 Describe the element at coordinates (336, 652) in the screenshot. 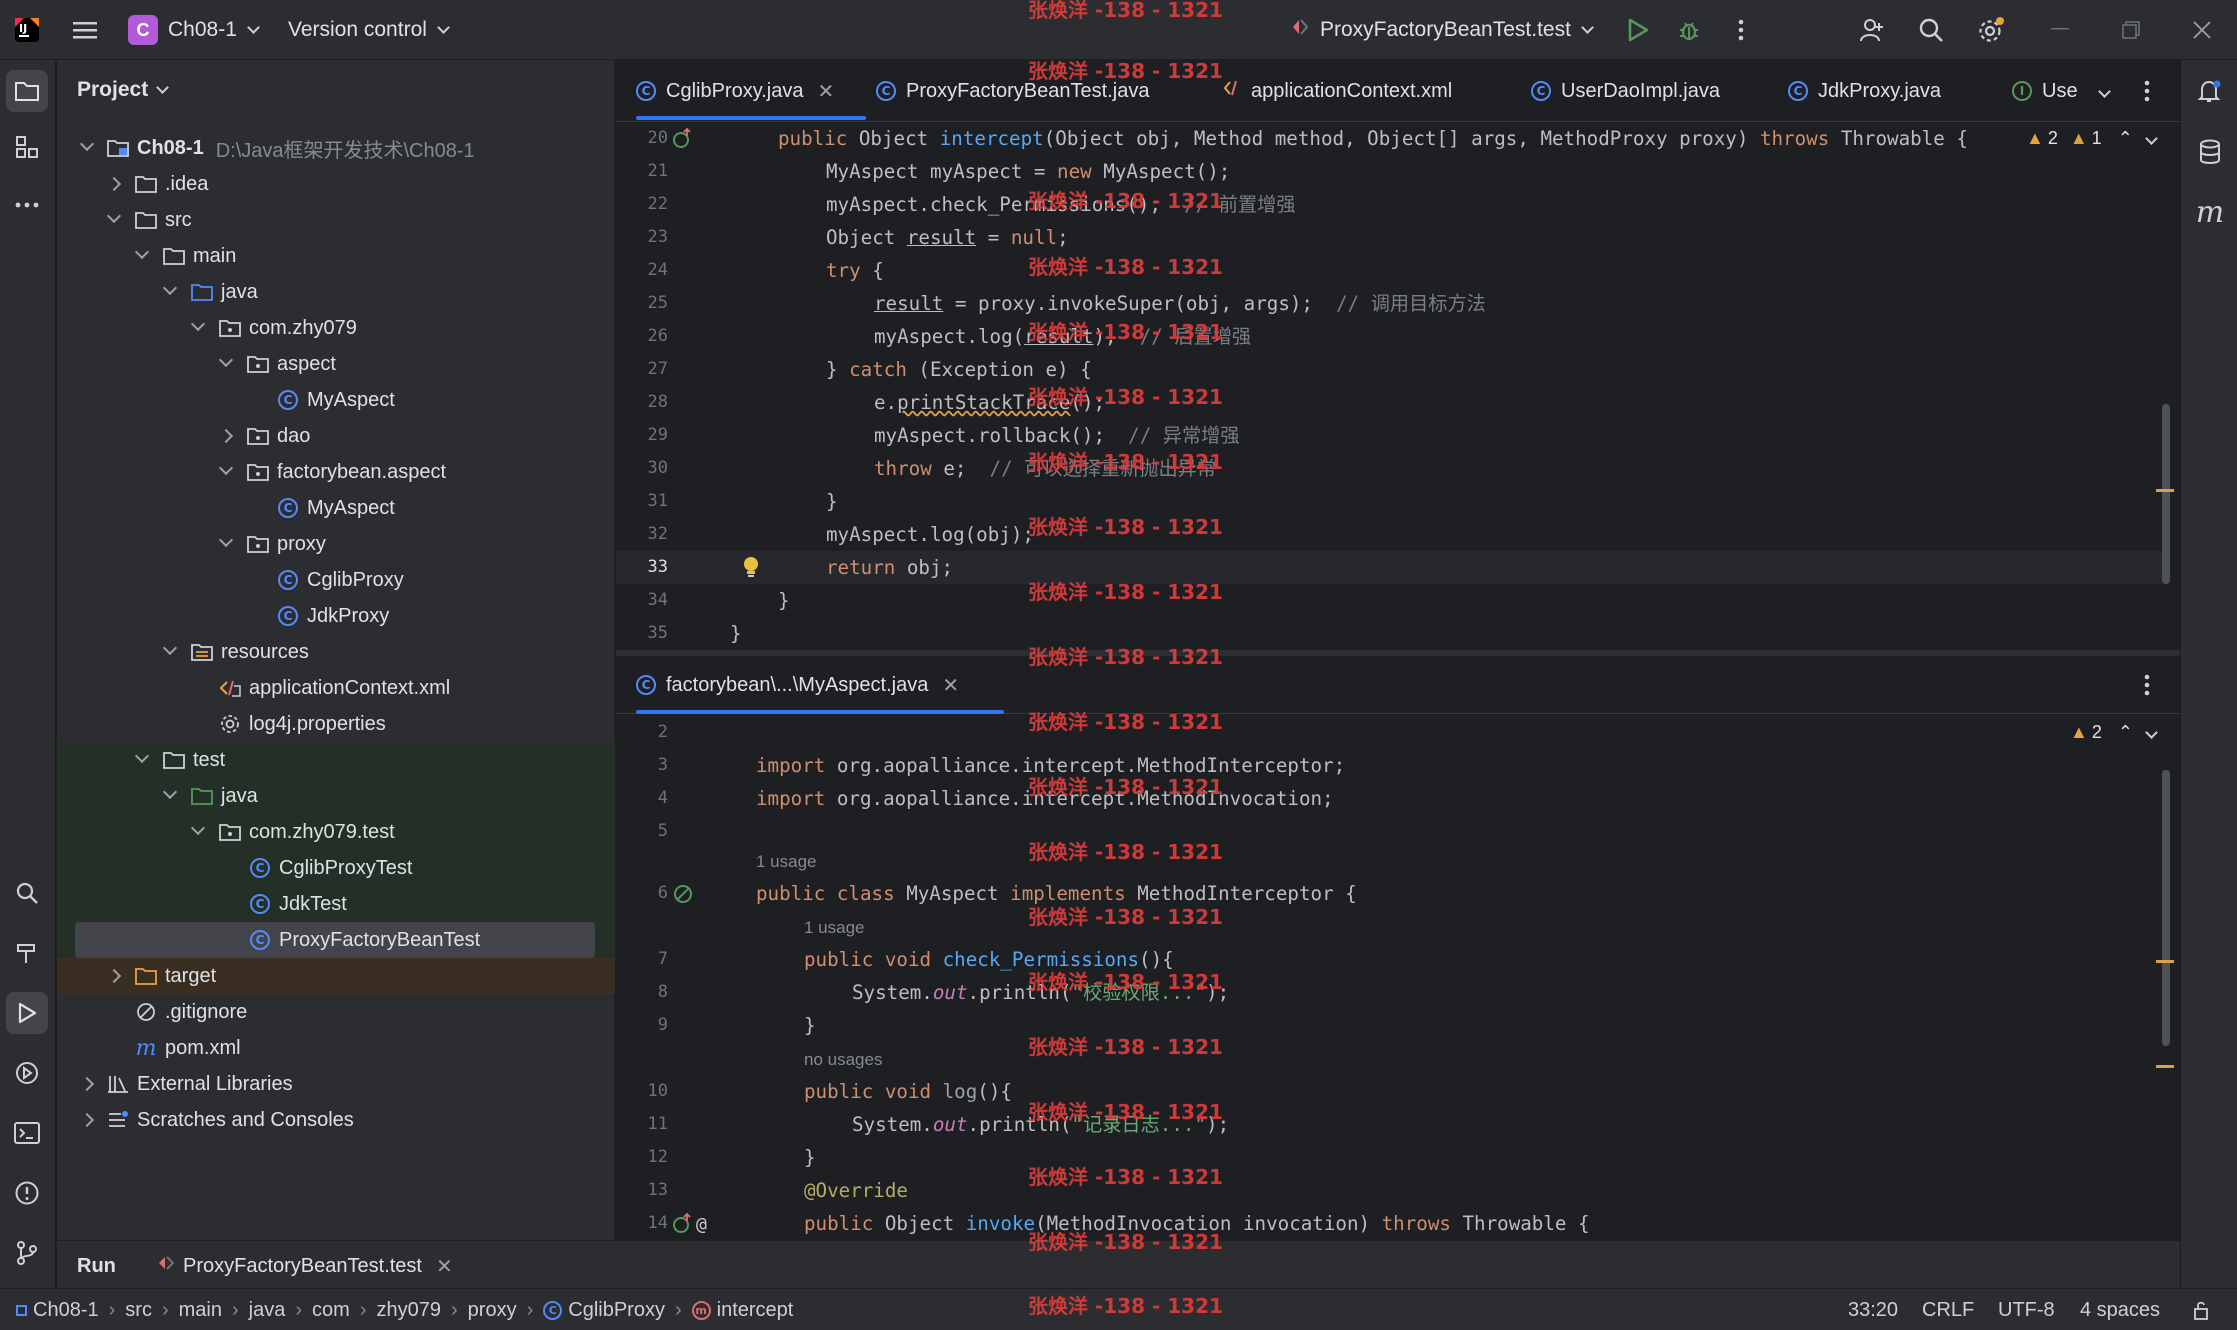

I see `tree-item-resources: resources` at that location.